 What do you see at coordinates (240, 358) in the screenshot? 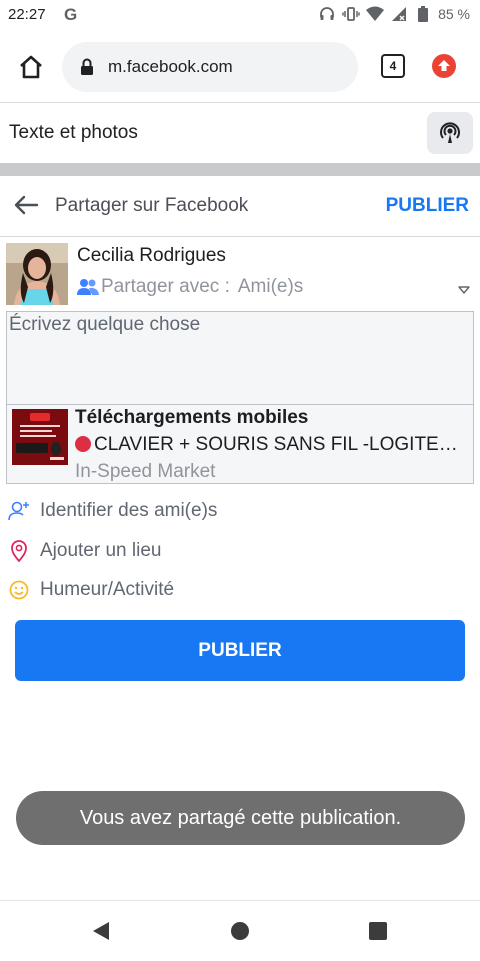
I see `post-text-area: Écrivez quelque chose` at bounding box center [240, 358].